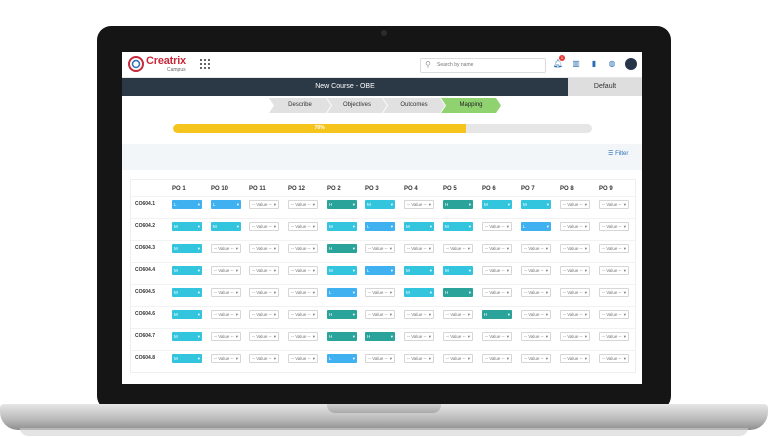 This screenshot has height=437, width=768. What do you see at coordinates (631, 64) in the screenshot?
I see `avatar-icon` at bounding box center [631, 64].